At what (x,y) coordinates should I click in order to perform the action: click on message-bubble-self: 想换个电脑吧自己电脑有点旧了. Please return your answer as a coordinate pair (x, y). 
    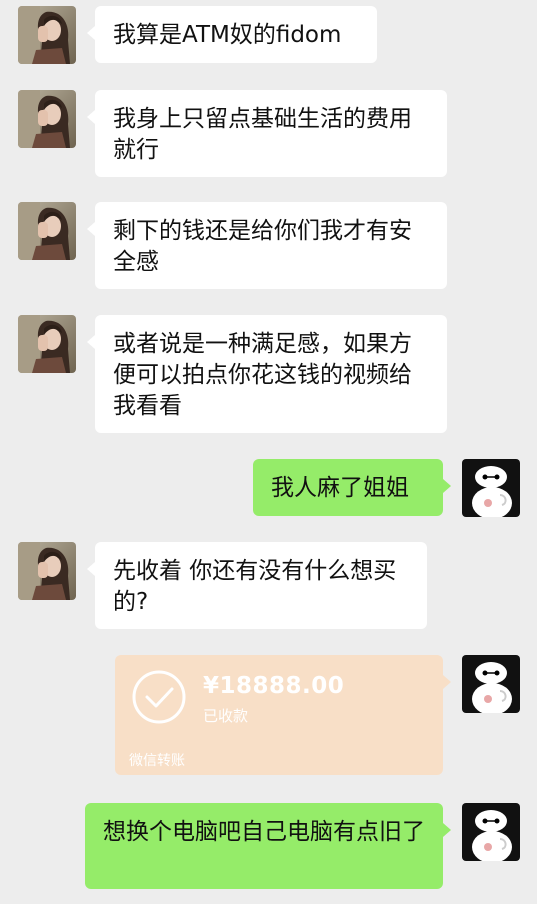
    Looking at the image, I should click on (268, 846).